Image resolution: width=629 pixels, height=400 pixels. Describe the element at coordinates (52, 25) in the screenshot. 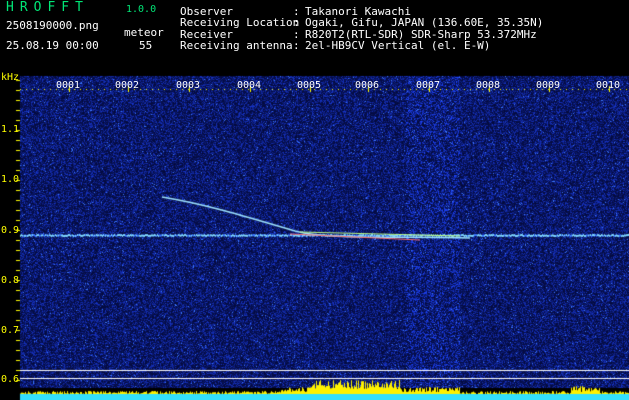

I see `file-name: 2508190000.png` at that location.